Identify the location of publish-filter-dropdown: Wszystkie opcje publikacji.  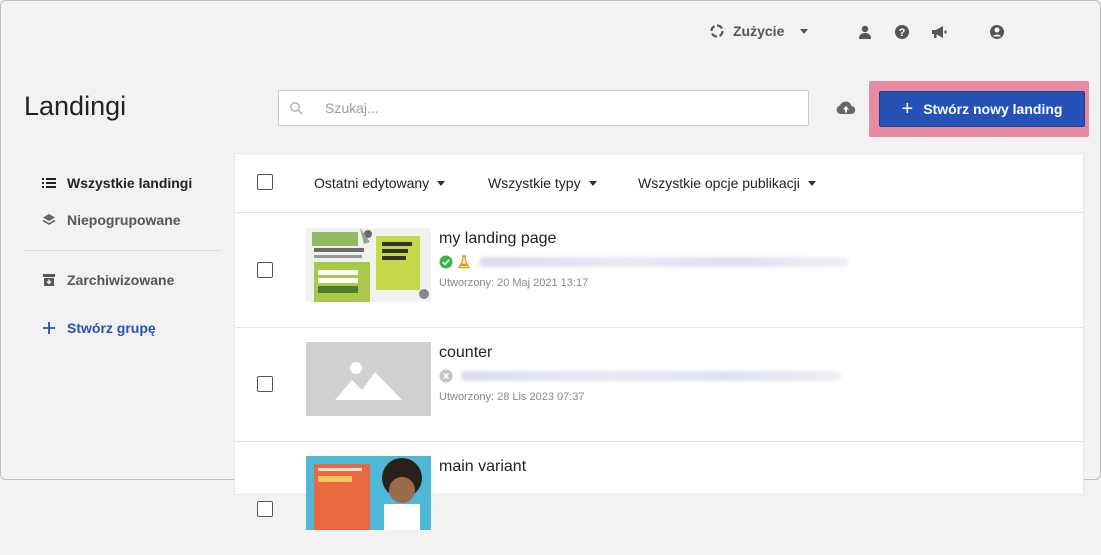
(727, 183).